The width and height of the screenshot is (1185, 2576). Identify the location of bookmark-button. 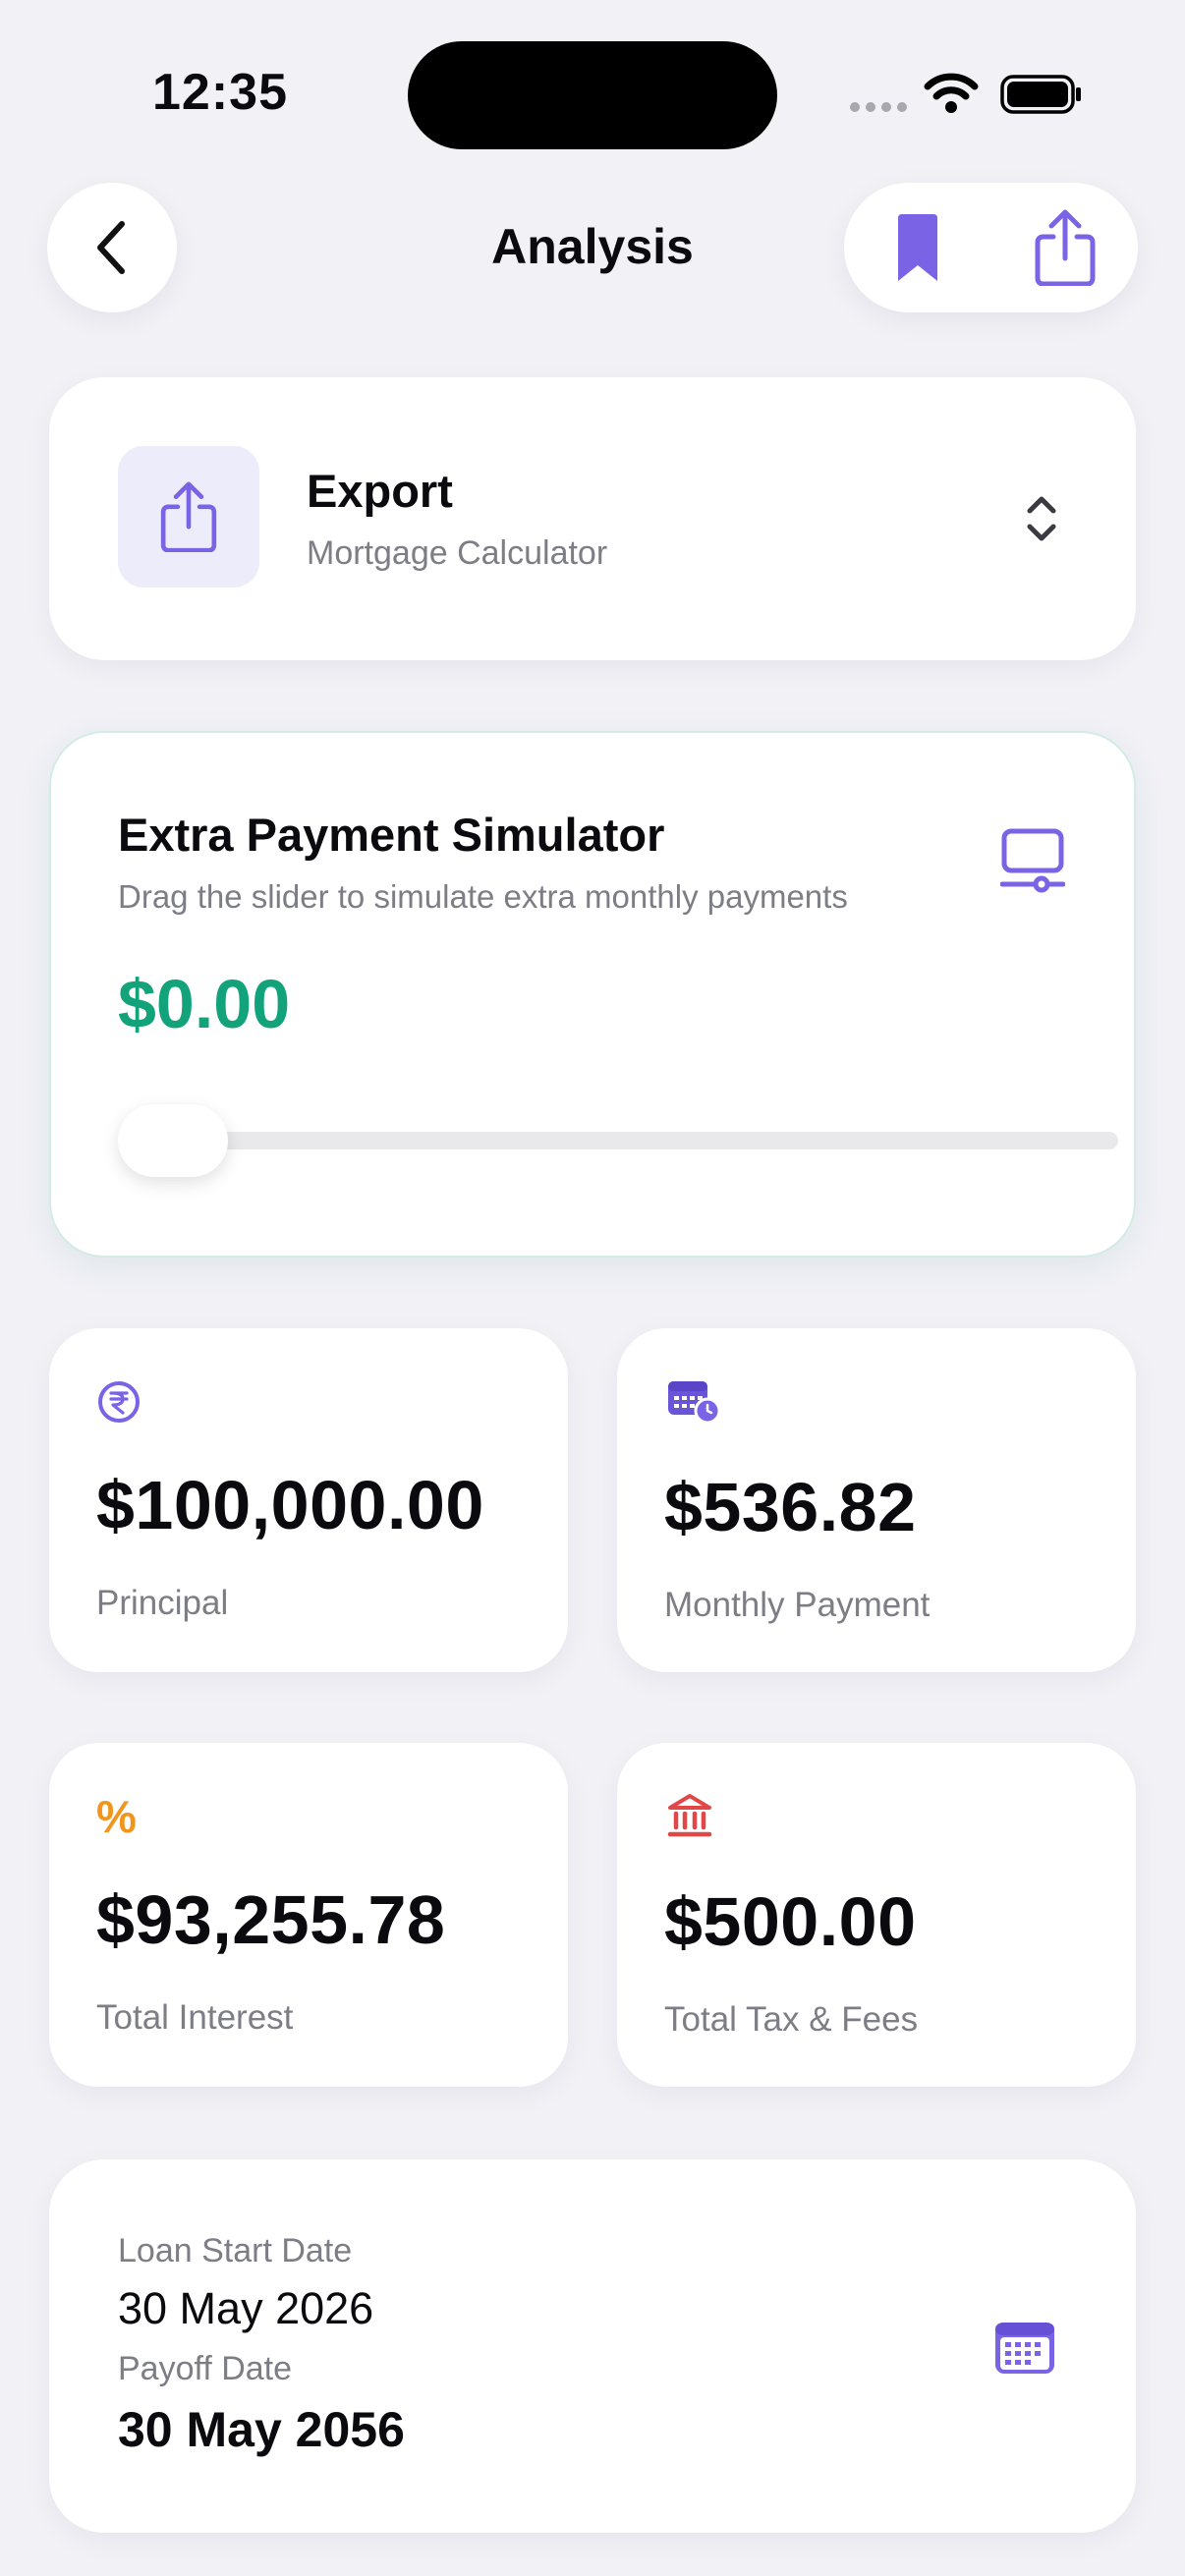
(918, 247).